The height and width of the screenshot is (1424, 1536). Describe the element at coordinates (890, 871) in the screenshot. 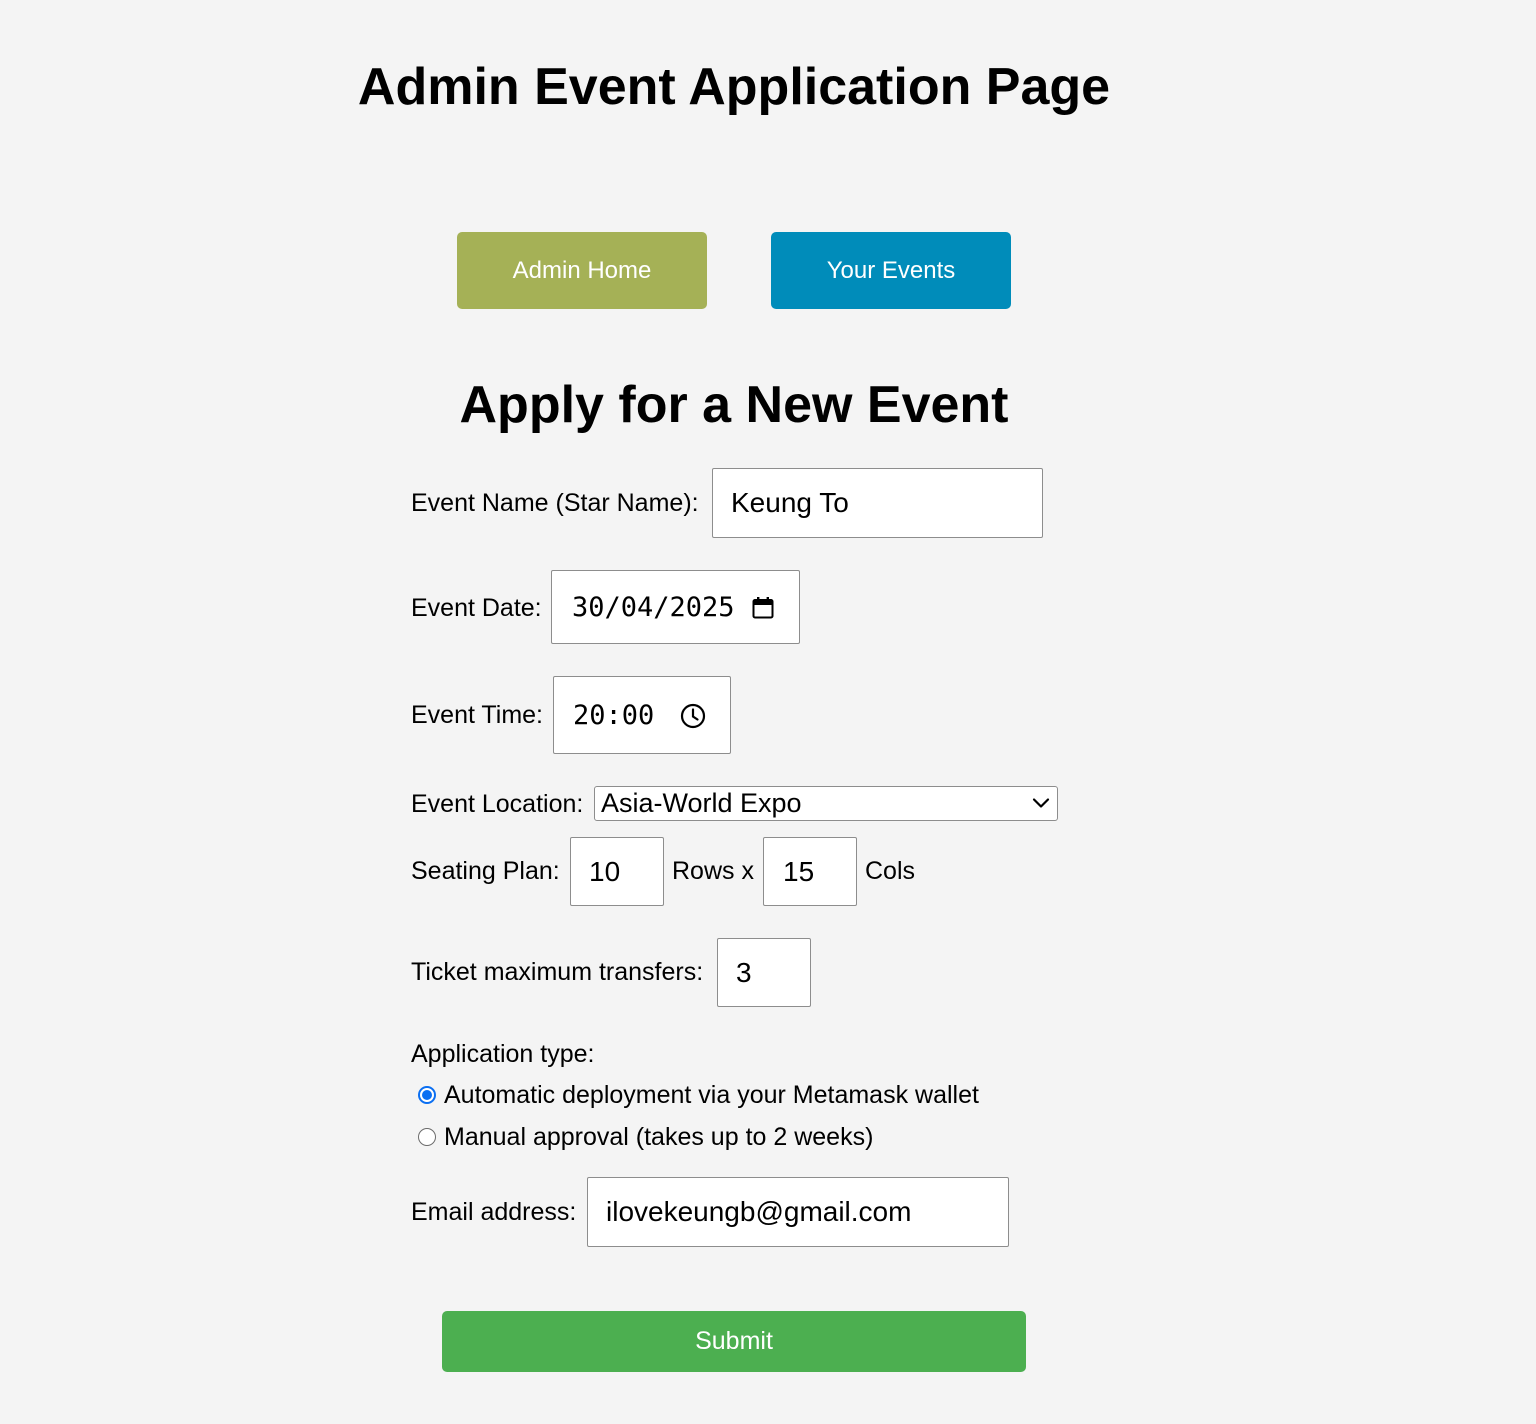

I see `cols-label: Cols` at that location.